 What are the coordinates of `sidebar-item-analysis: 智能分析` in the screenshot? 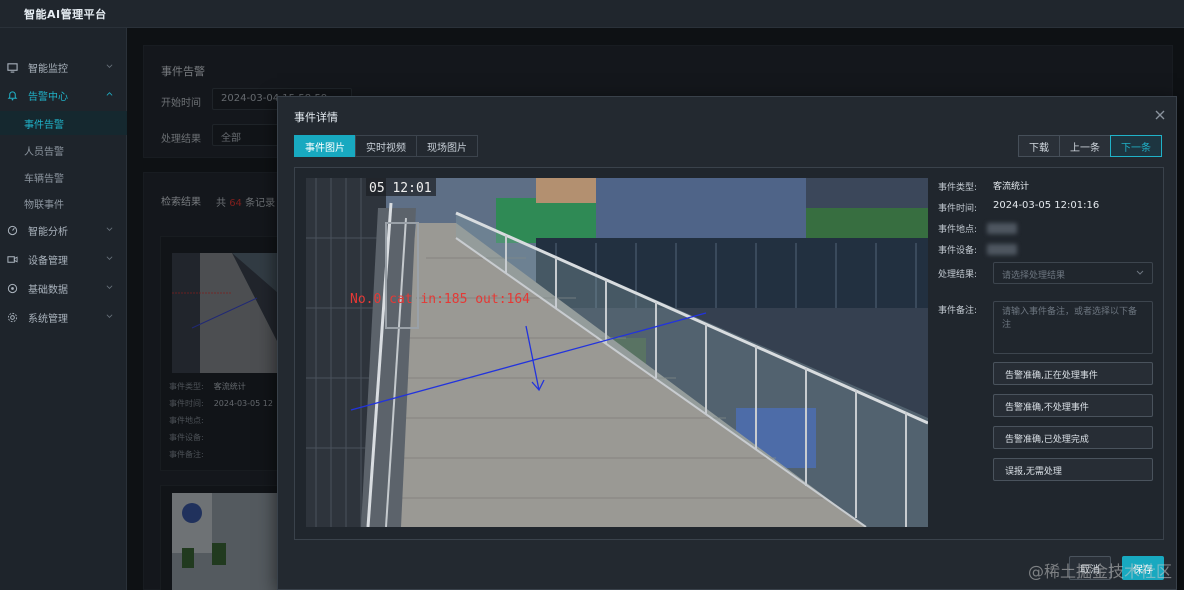 It's located at (63, 230).